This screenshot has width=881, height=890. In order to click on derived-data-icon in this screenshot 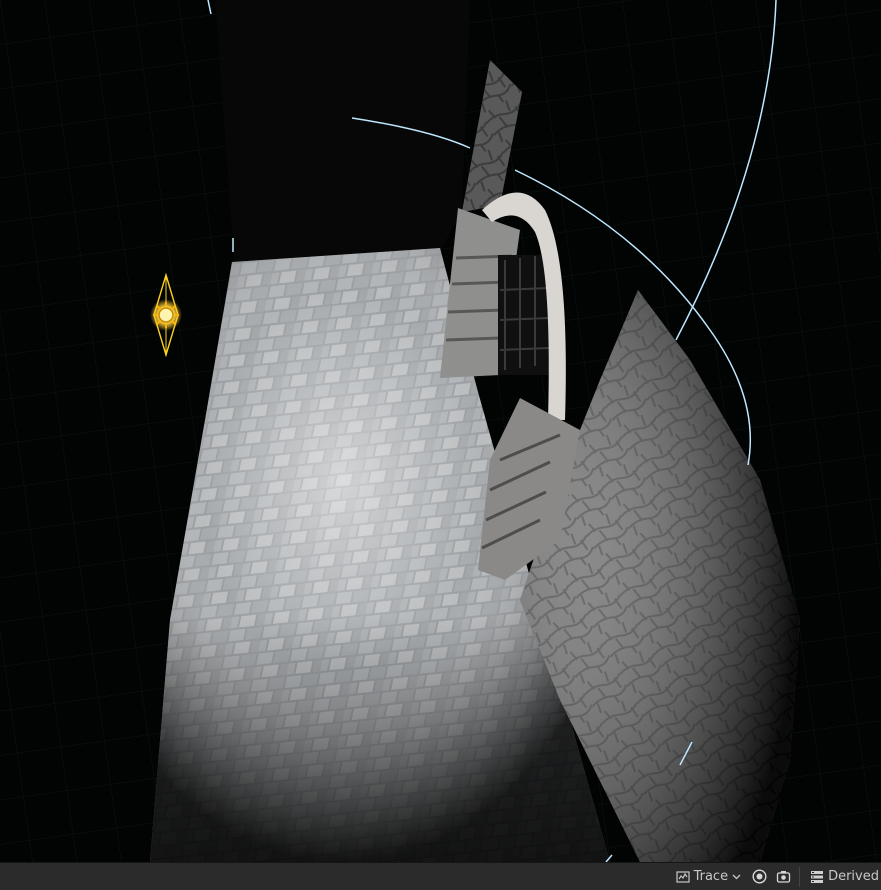, I will do `click(817, 876)`.